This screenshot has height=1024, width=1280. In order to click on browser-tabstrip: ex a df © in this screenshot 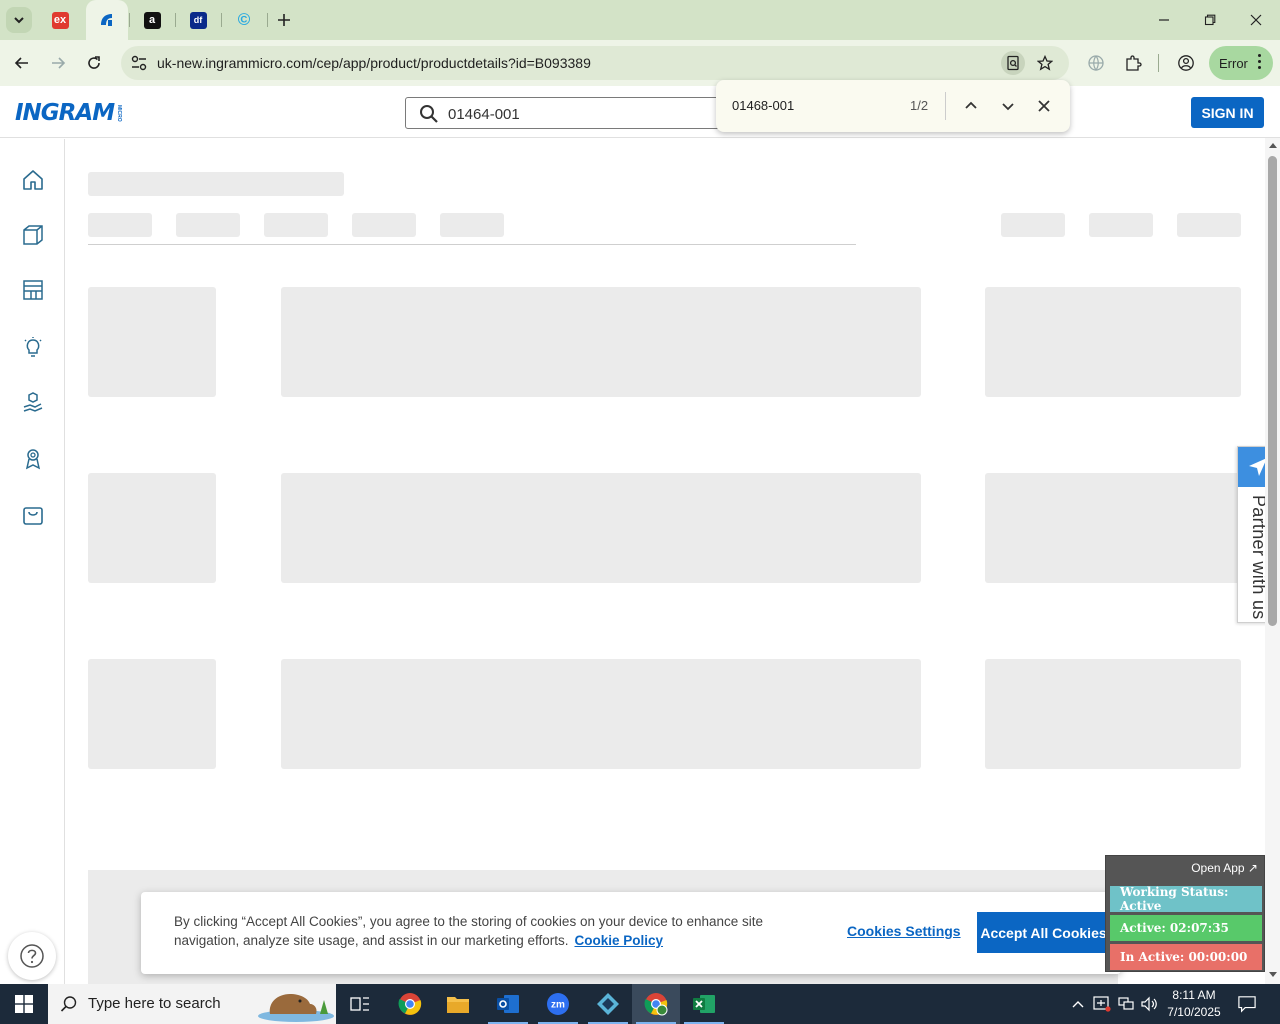, I will do `click(640, 20)`.